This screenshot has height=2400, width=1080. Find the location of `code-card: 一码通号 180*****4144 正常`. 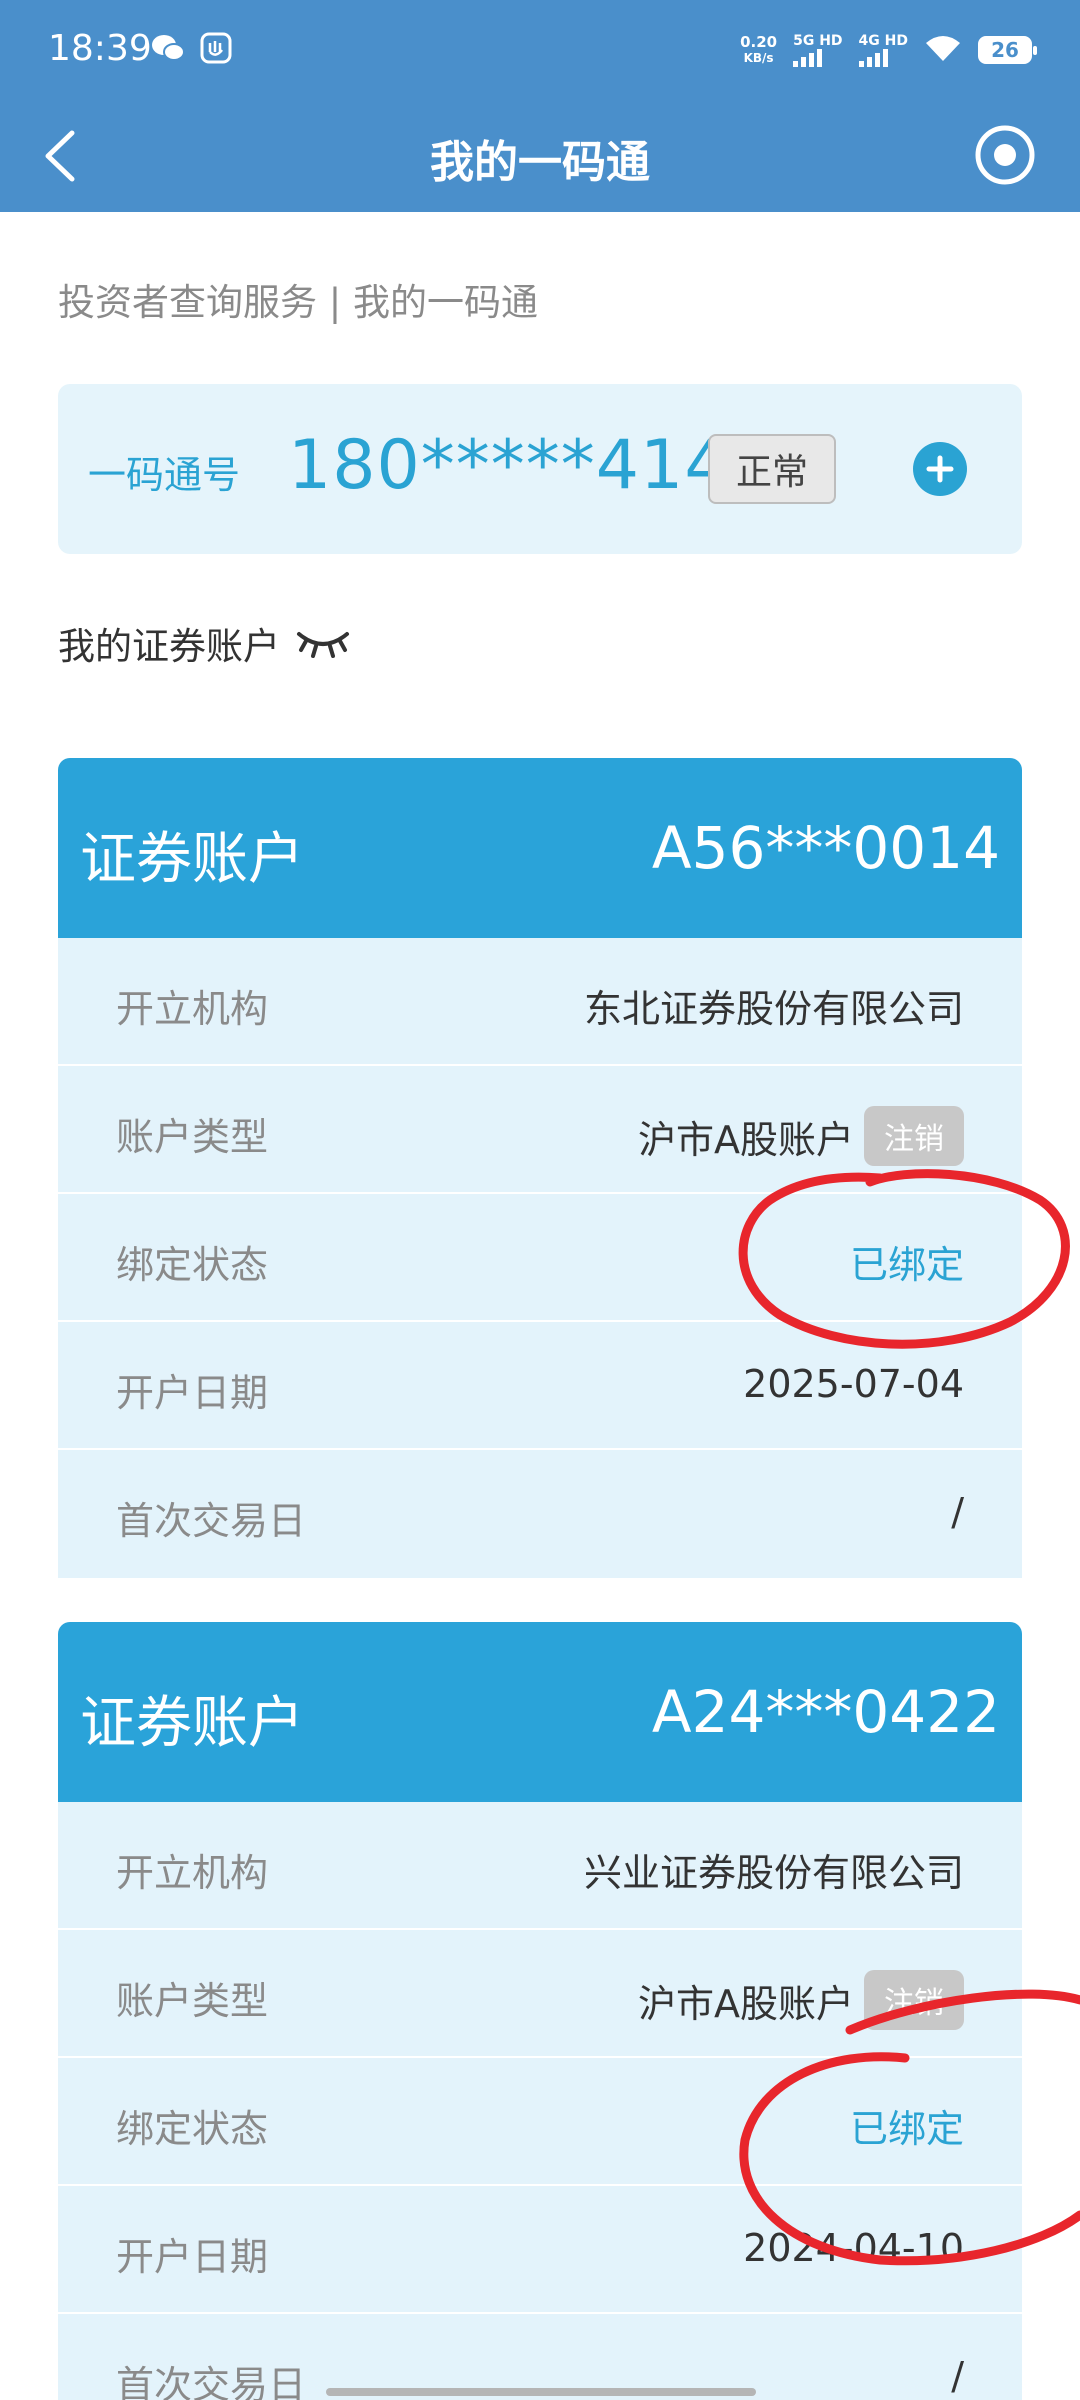

code-card: 一码通号 180*****4144 正常 is located at coordinates (540, 469).